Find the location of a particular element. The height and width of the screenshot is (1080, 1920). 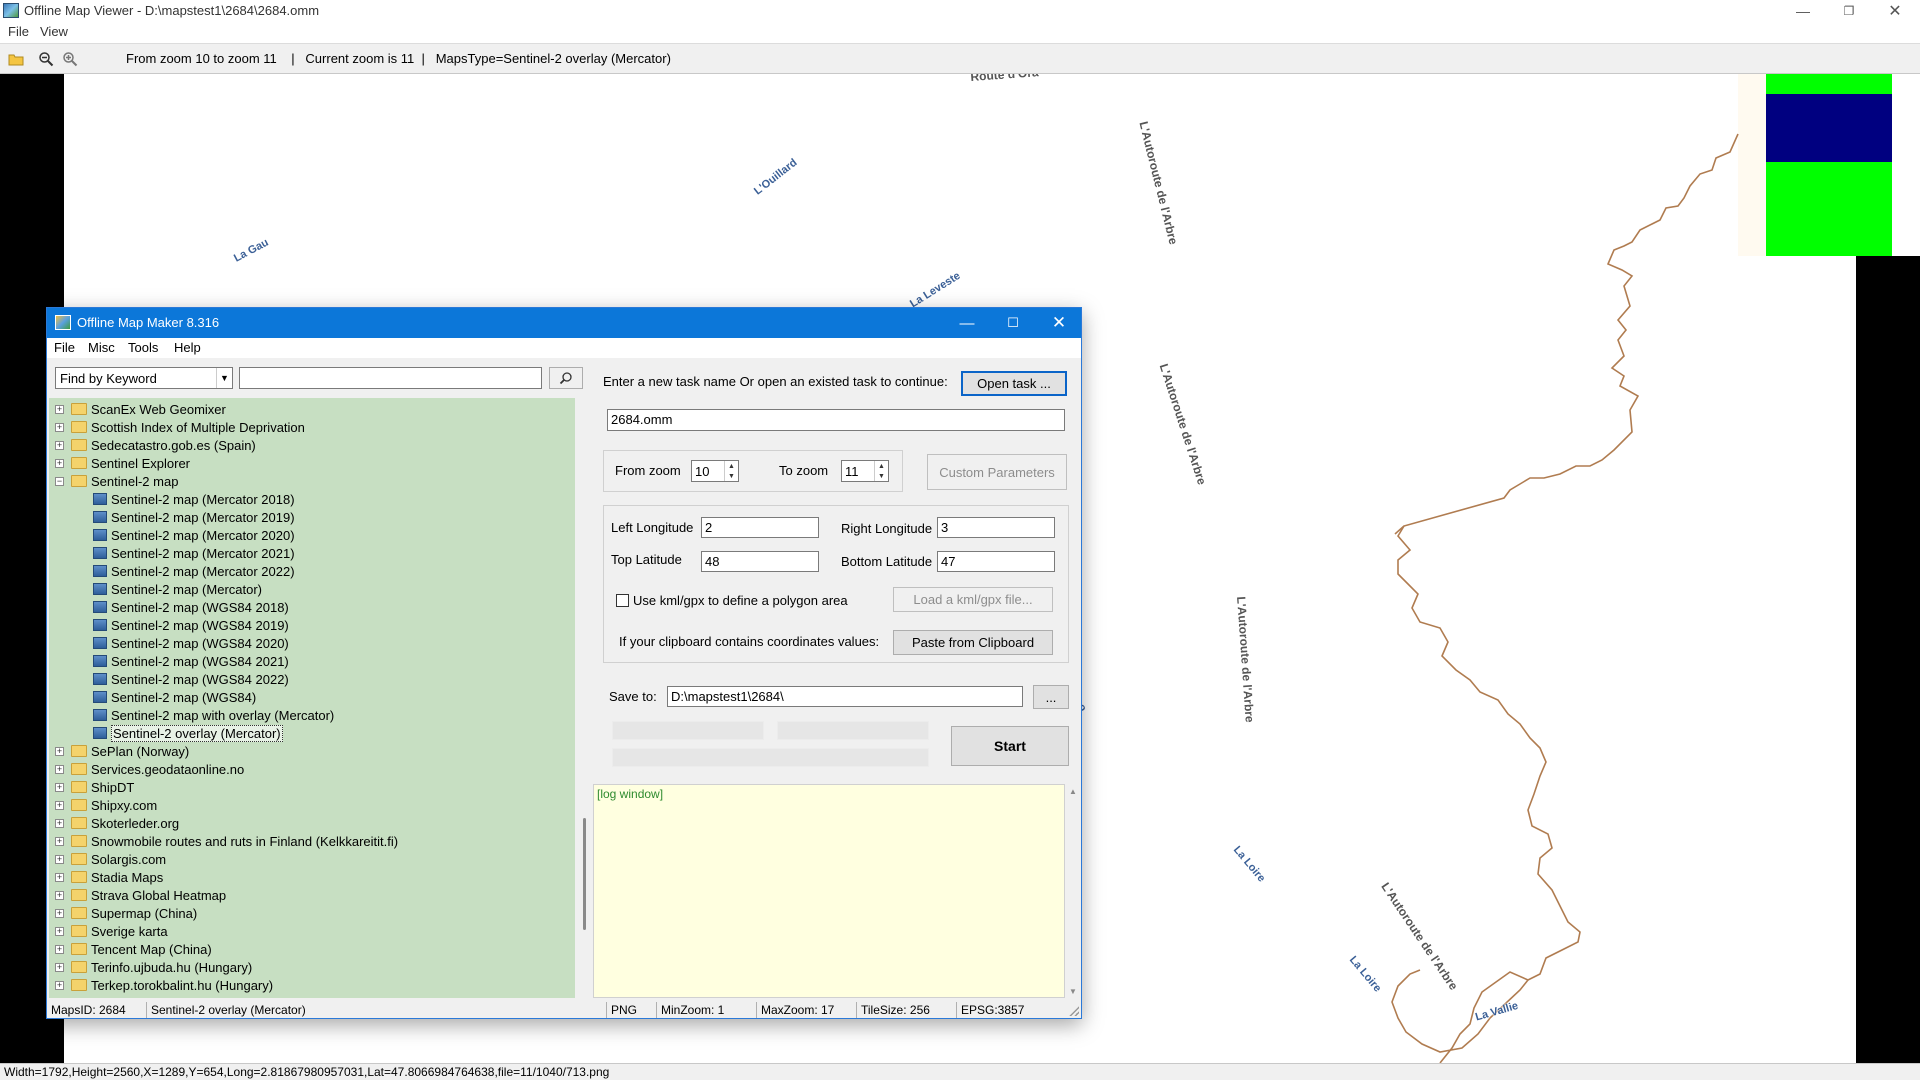

tree-folder-item: + Skoterleder.org is located at coordinates (117, 823).